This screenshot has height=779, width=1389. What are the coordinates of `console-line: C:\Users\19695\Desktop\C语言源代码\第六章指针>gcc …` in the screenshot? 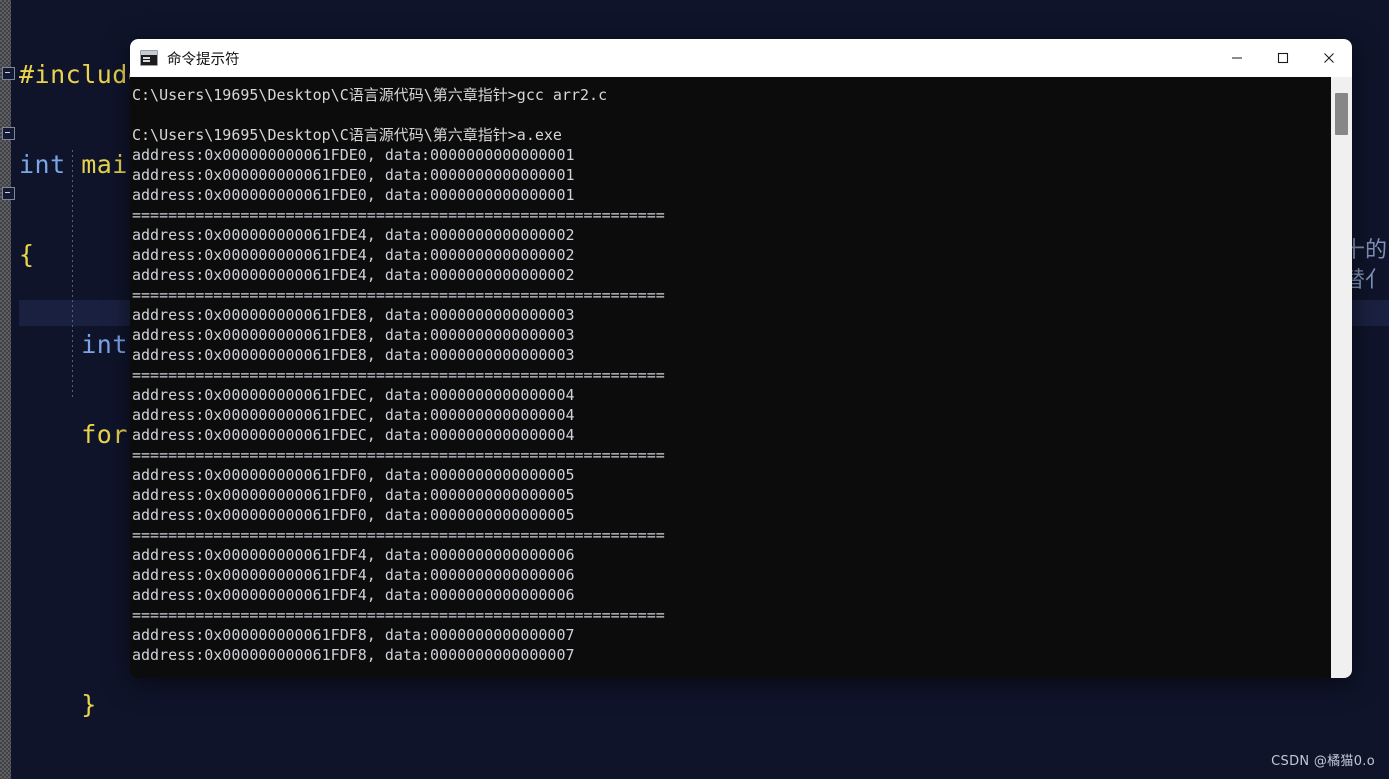 It's located at (370, 95).